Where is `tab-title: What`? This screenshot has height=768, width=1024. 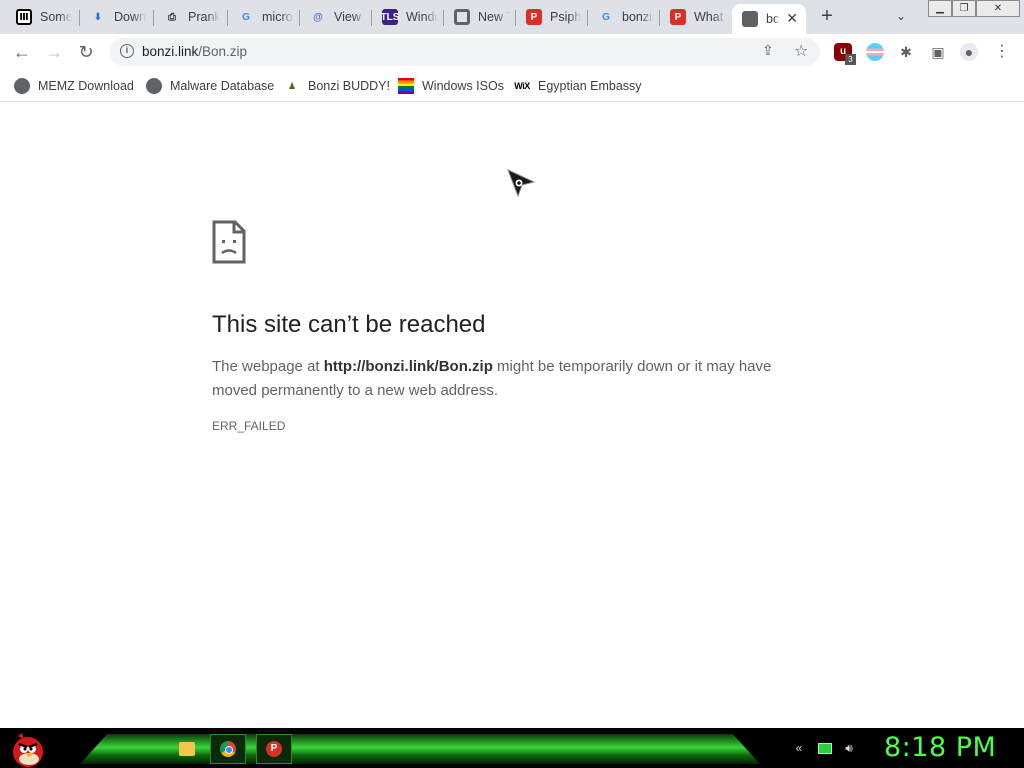
tab-title: What is located at coordinates (709, 17).